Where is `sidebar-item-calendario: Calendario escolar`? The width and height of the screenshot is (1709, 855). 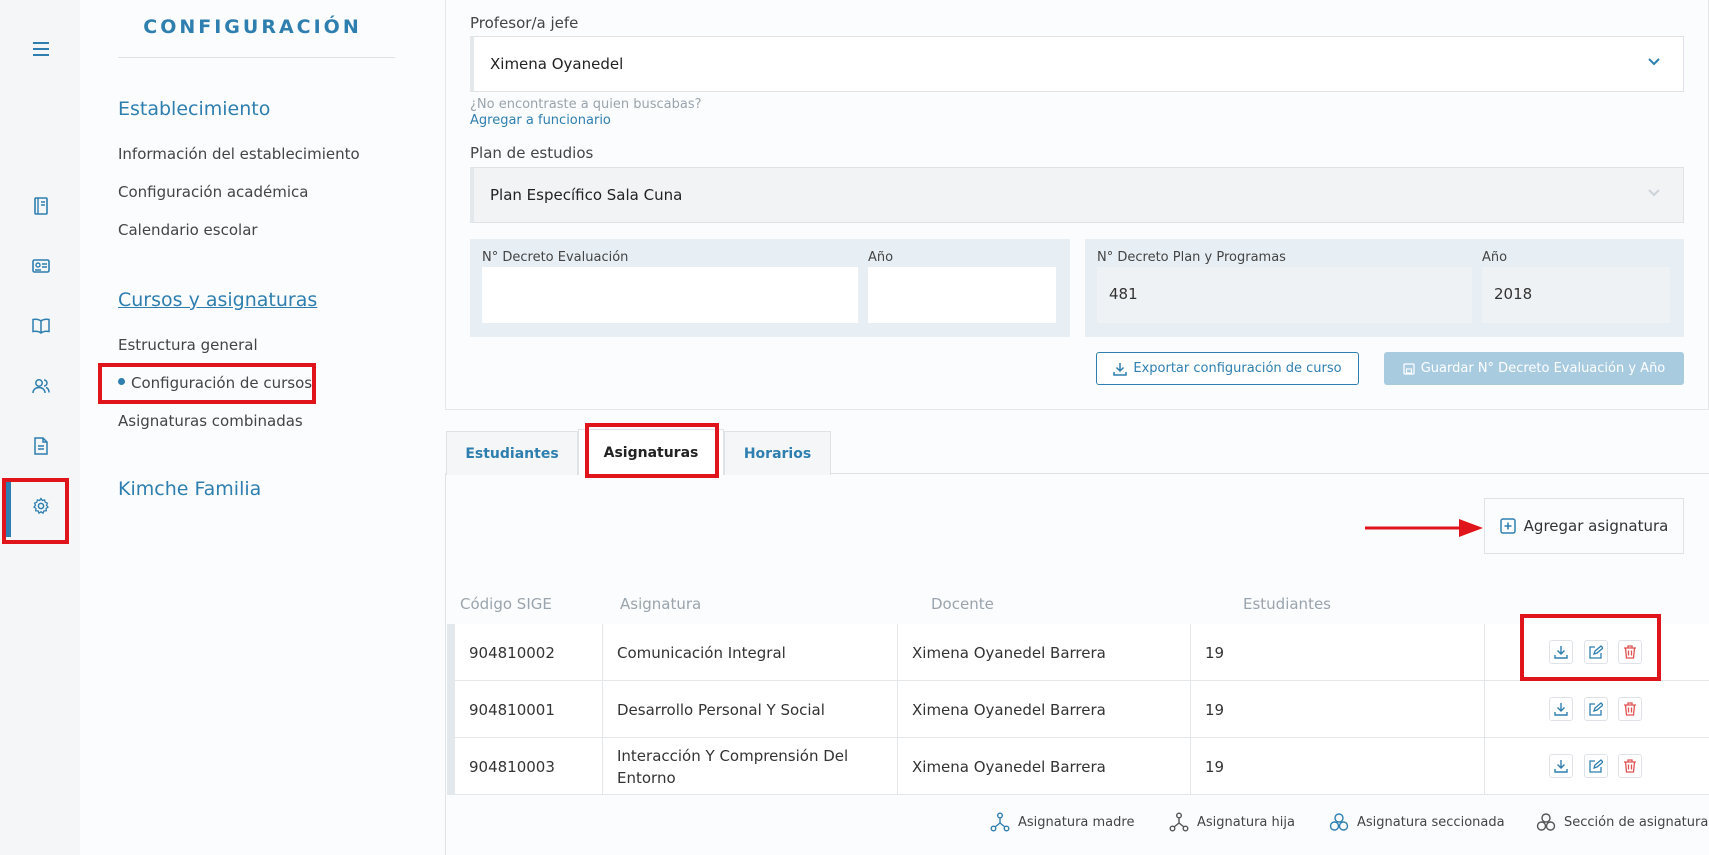
sidebar-item-calendario: Calendario escolar is located at coordinates (188, 230).